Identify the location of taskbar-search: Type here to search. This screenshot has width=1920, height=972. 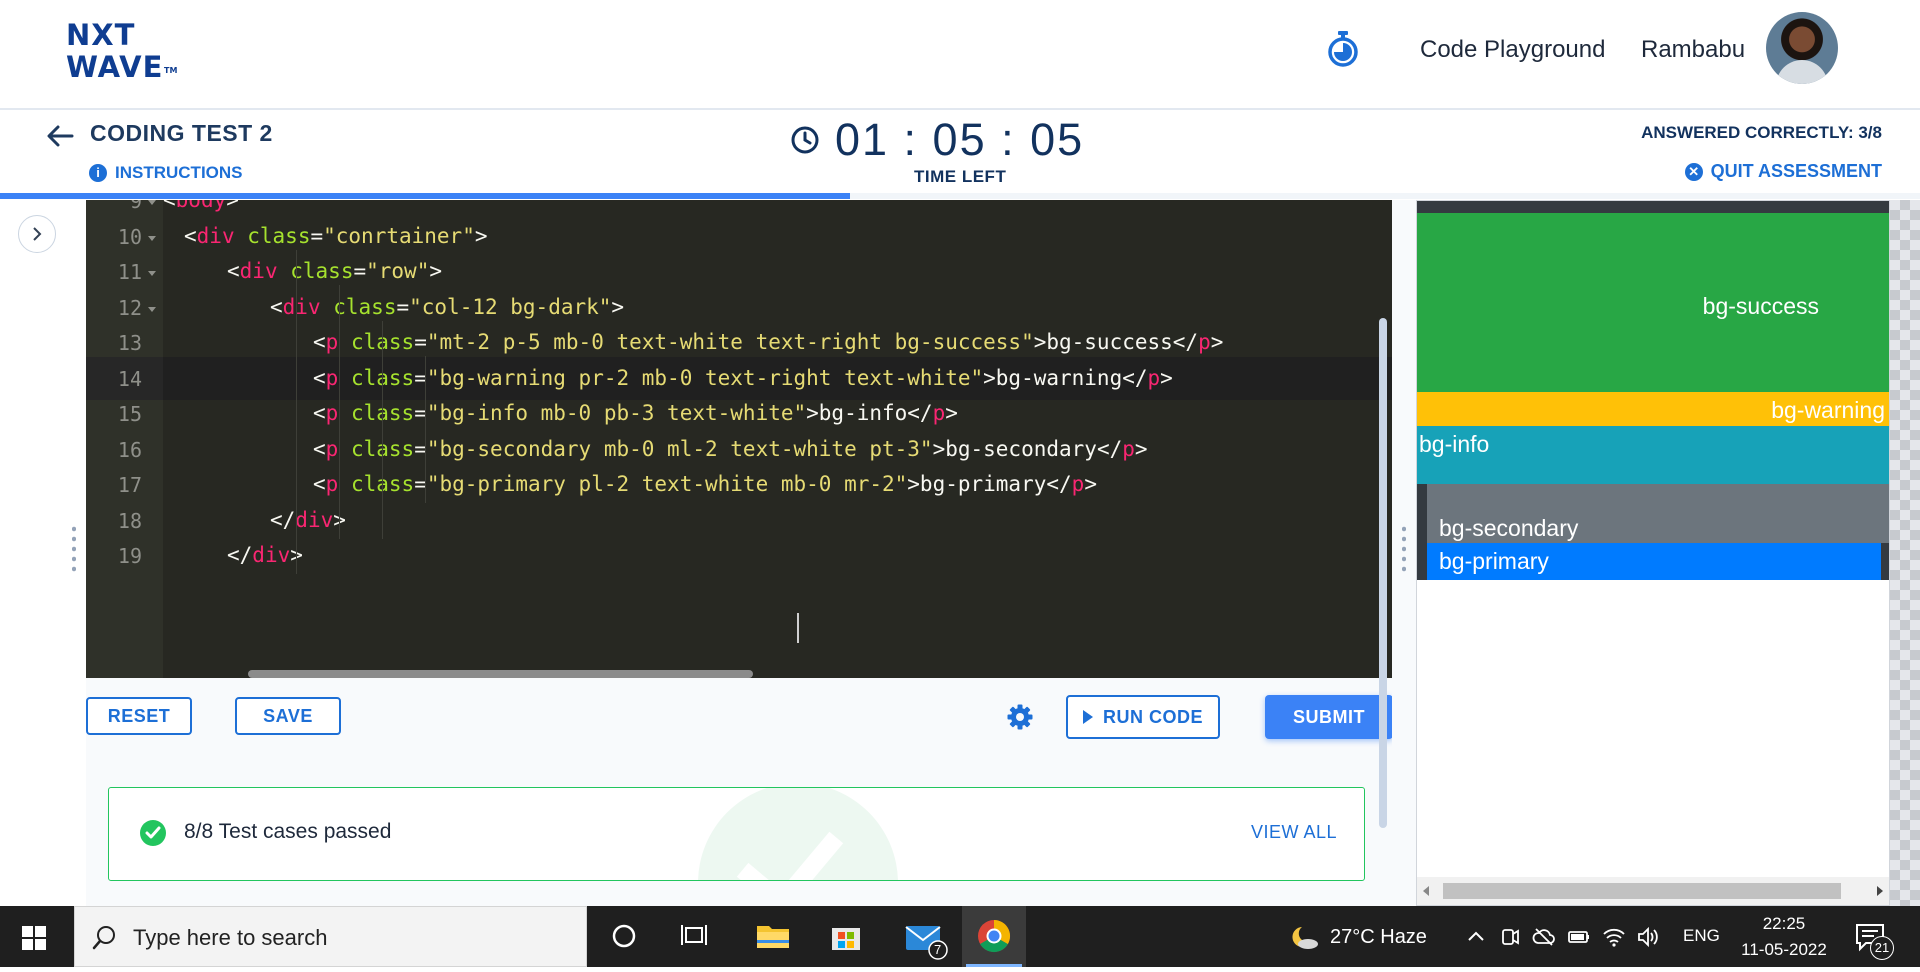
(330, 936).